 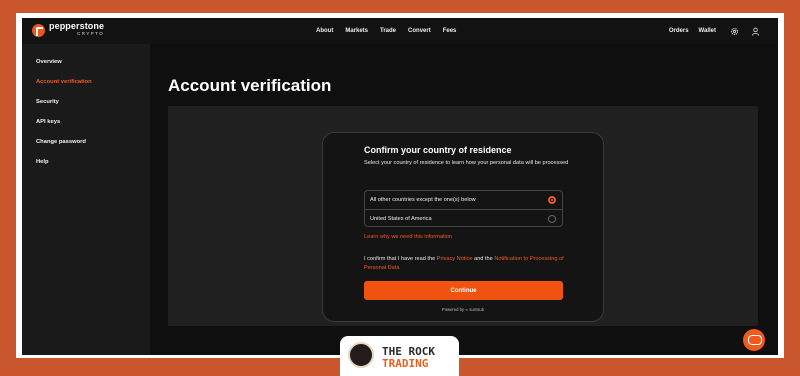 What do you see at coordinates (755, 31) in the screenshot?
I see `user-icon` at bounding box center [755, 31].